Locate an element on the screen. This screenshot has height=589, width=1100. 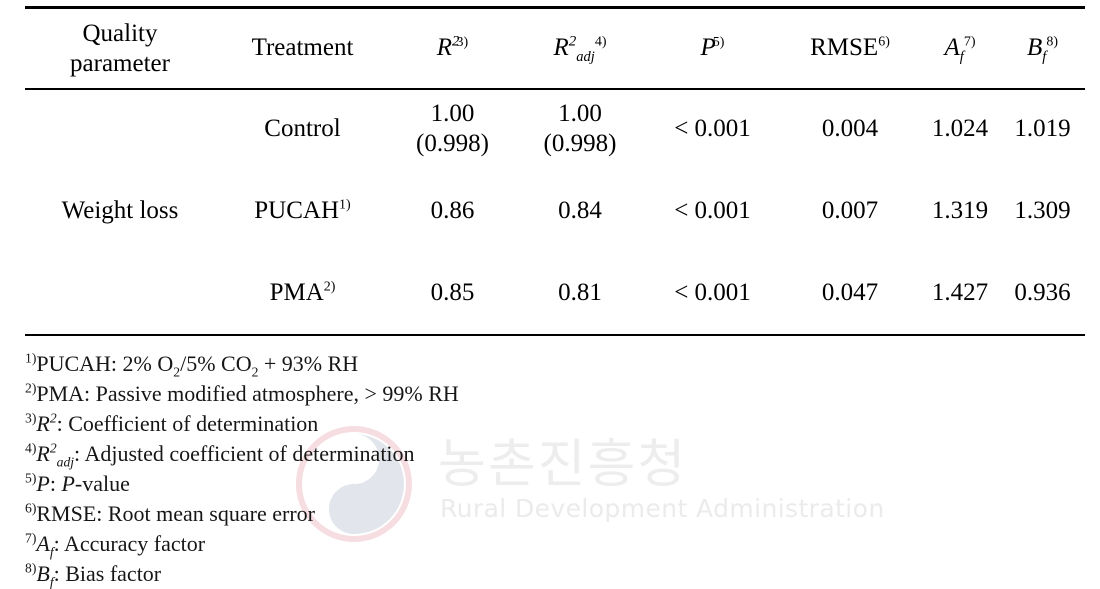
cell-rmse: 0.047 is located at coordinates (850, 292).